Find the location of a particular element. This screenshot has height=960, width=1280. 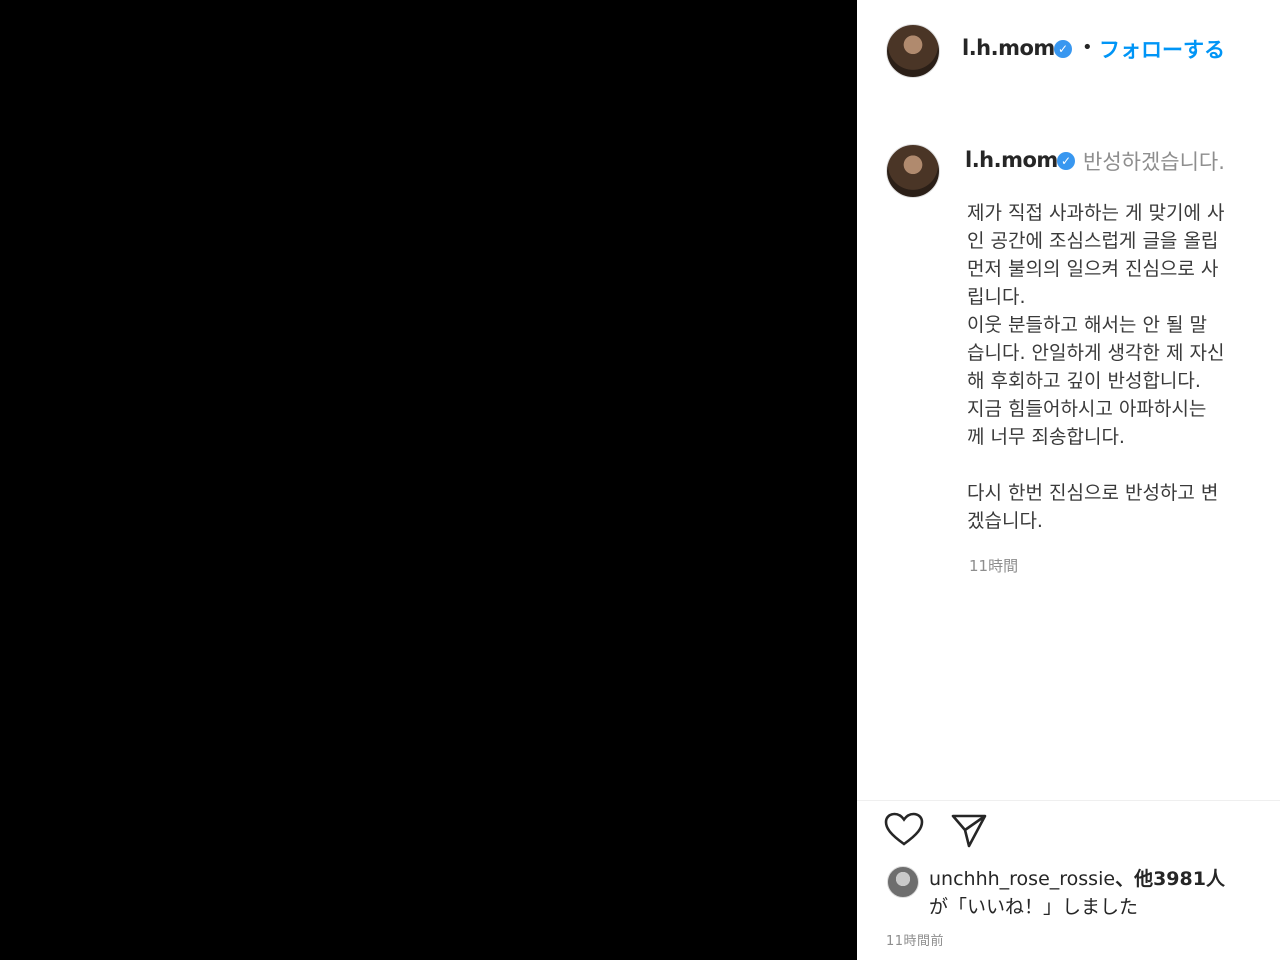

caption-author-username: l.h.mom is located at coordinates (1011, 160).